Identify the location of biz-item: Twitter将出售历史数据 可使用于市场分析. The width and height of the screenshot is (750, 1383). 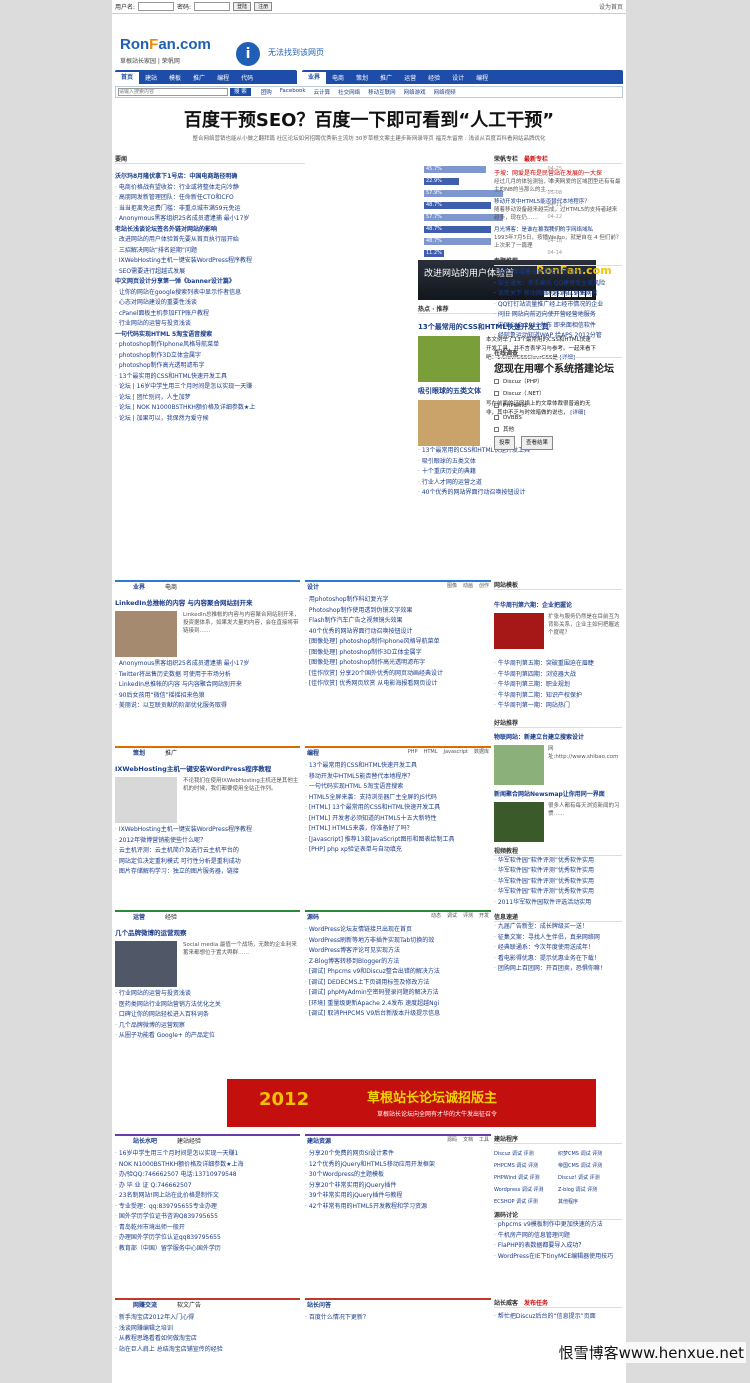
(207, 675).